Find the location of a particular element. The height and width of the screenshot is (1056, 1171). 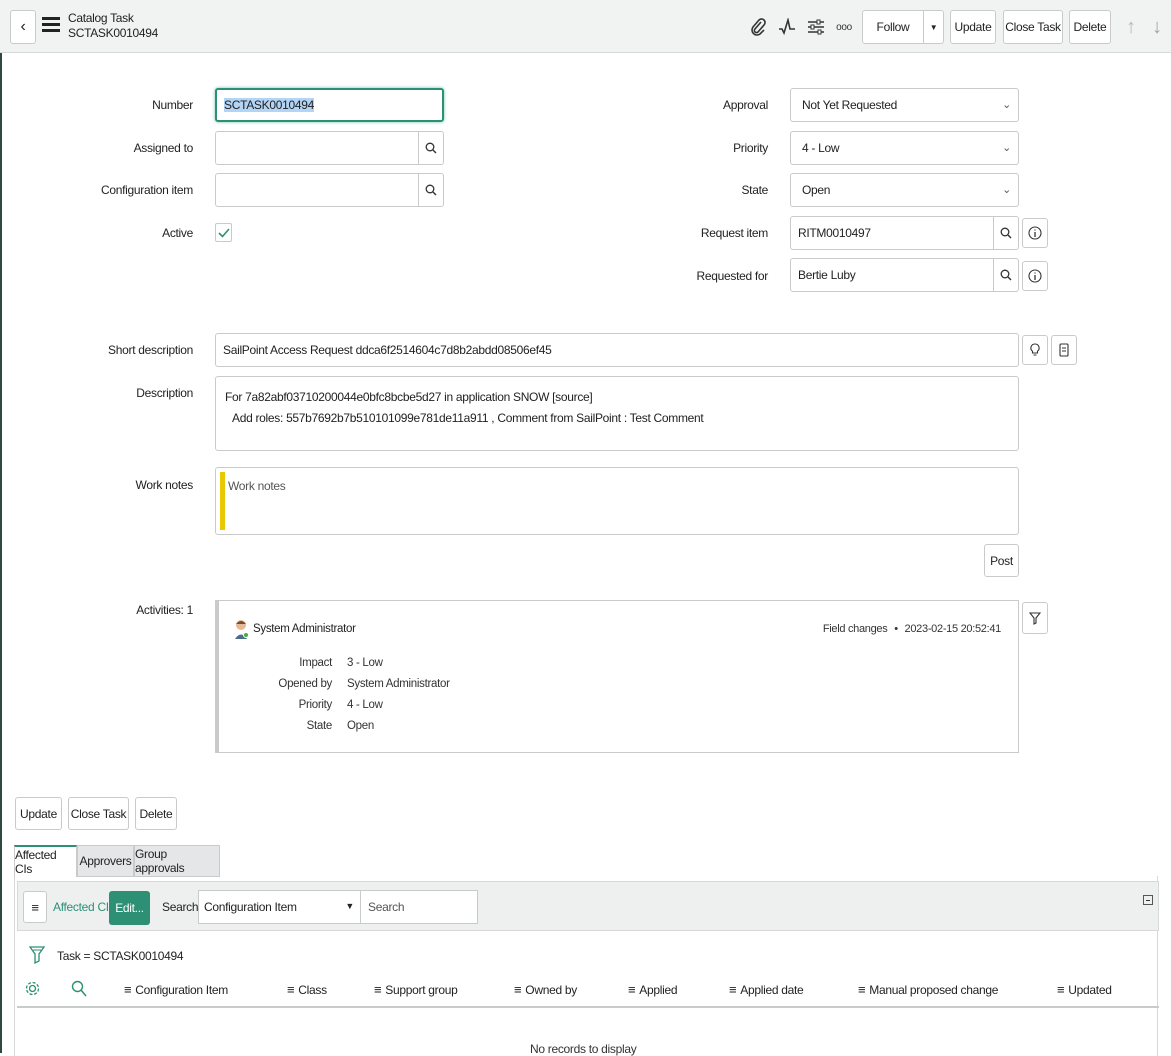

search-placeholder: Search is located at coordinates (386, 907).